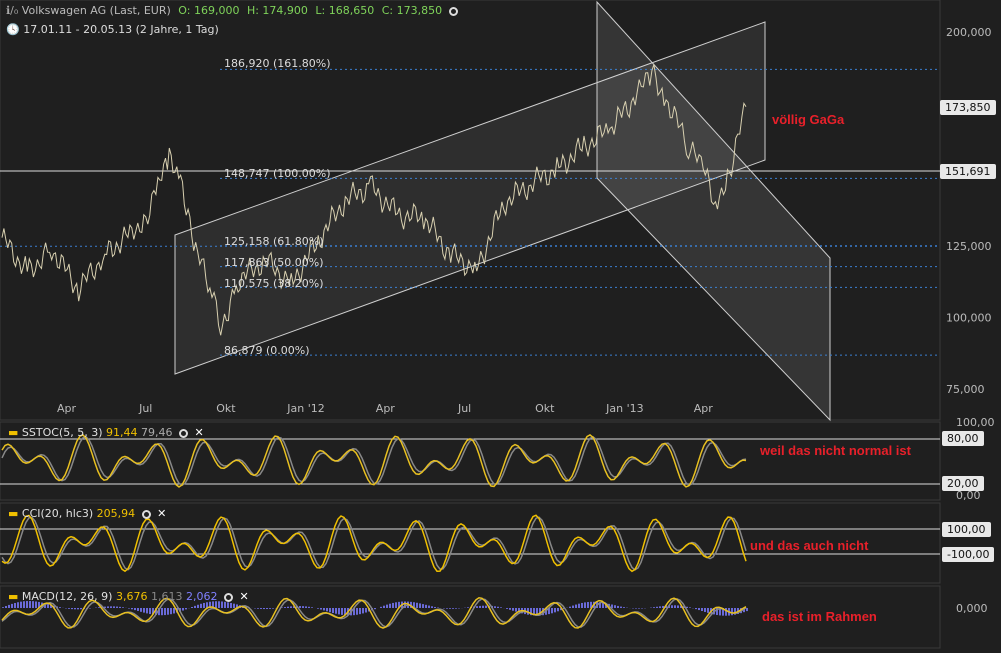  What do you see at coordinates (274, 283) in the screenshot?
I see `fib-label: 110,575 (38.20%)` at bounding box center [274, 283].